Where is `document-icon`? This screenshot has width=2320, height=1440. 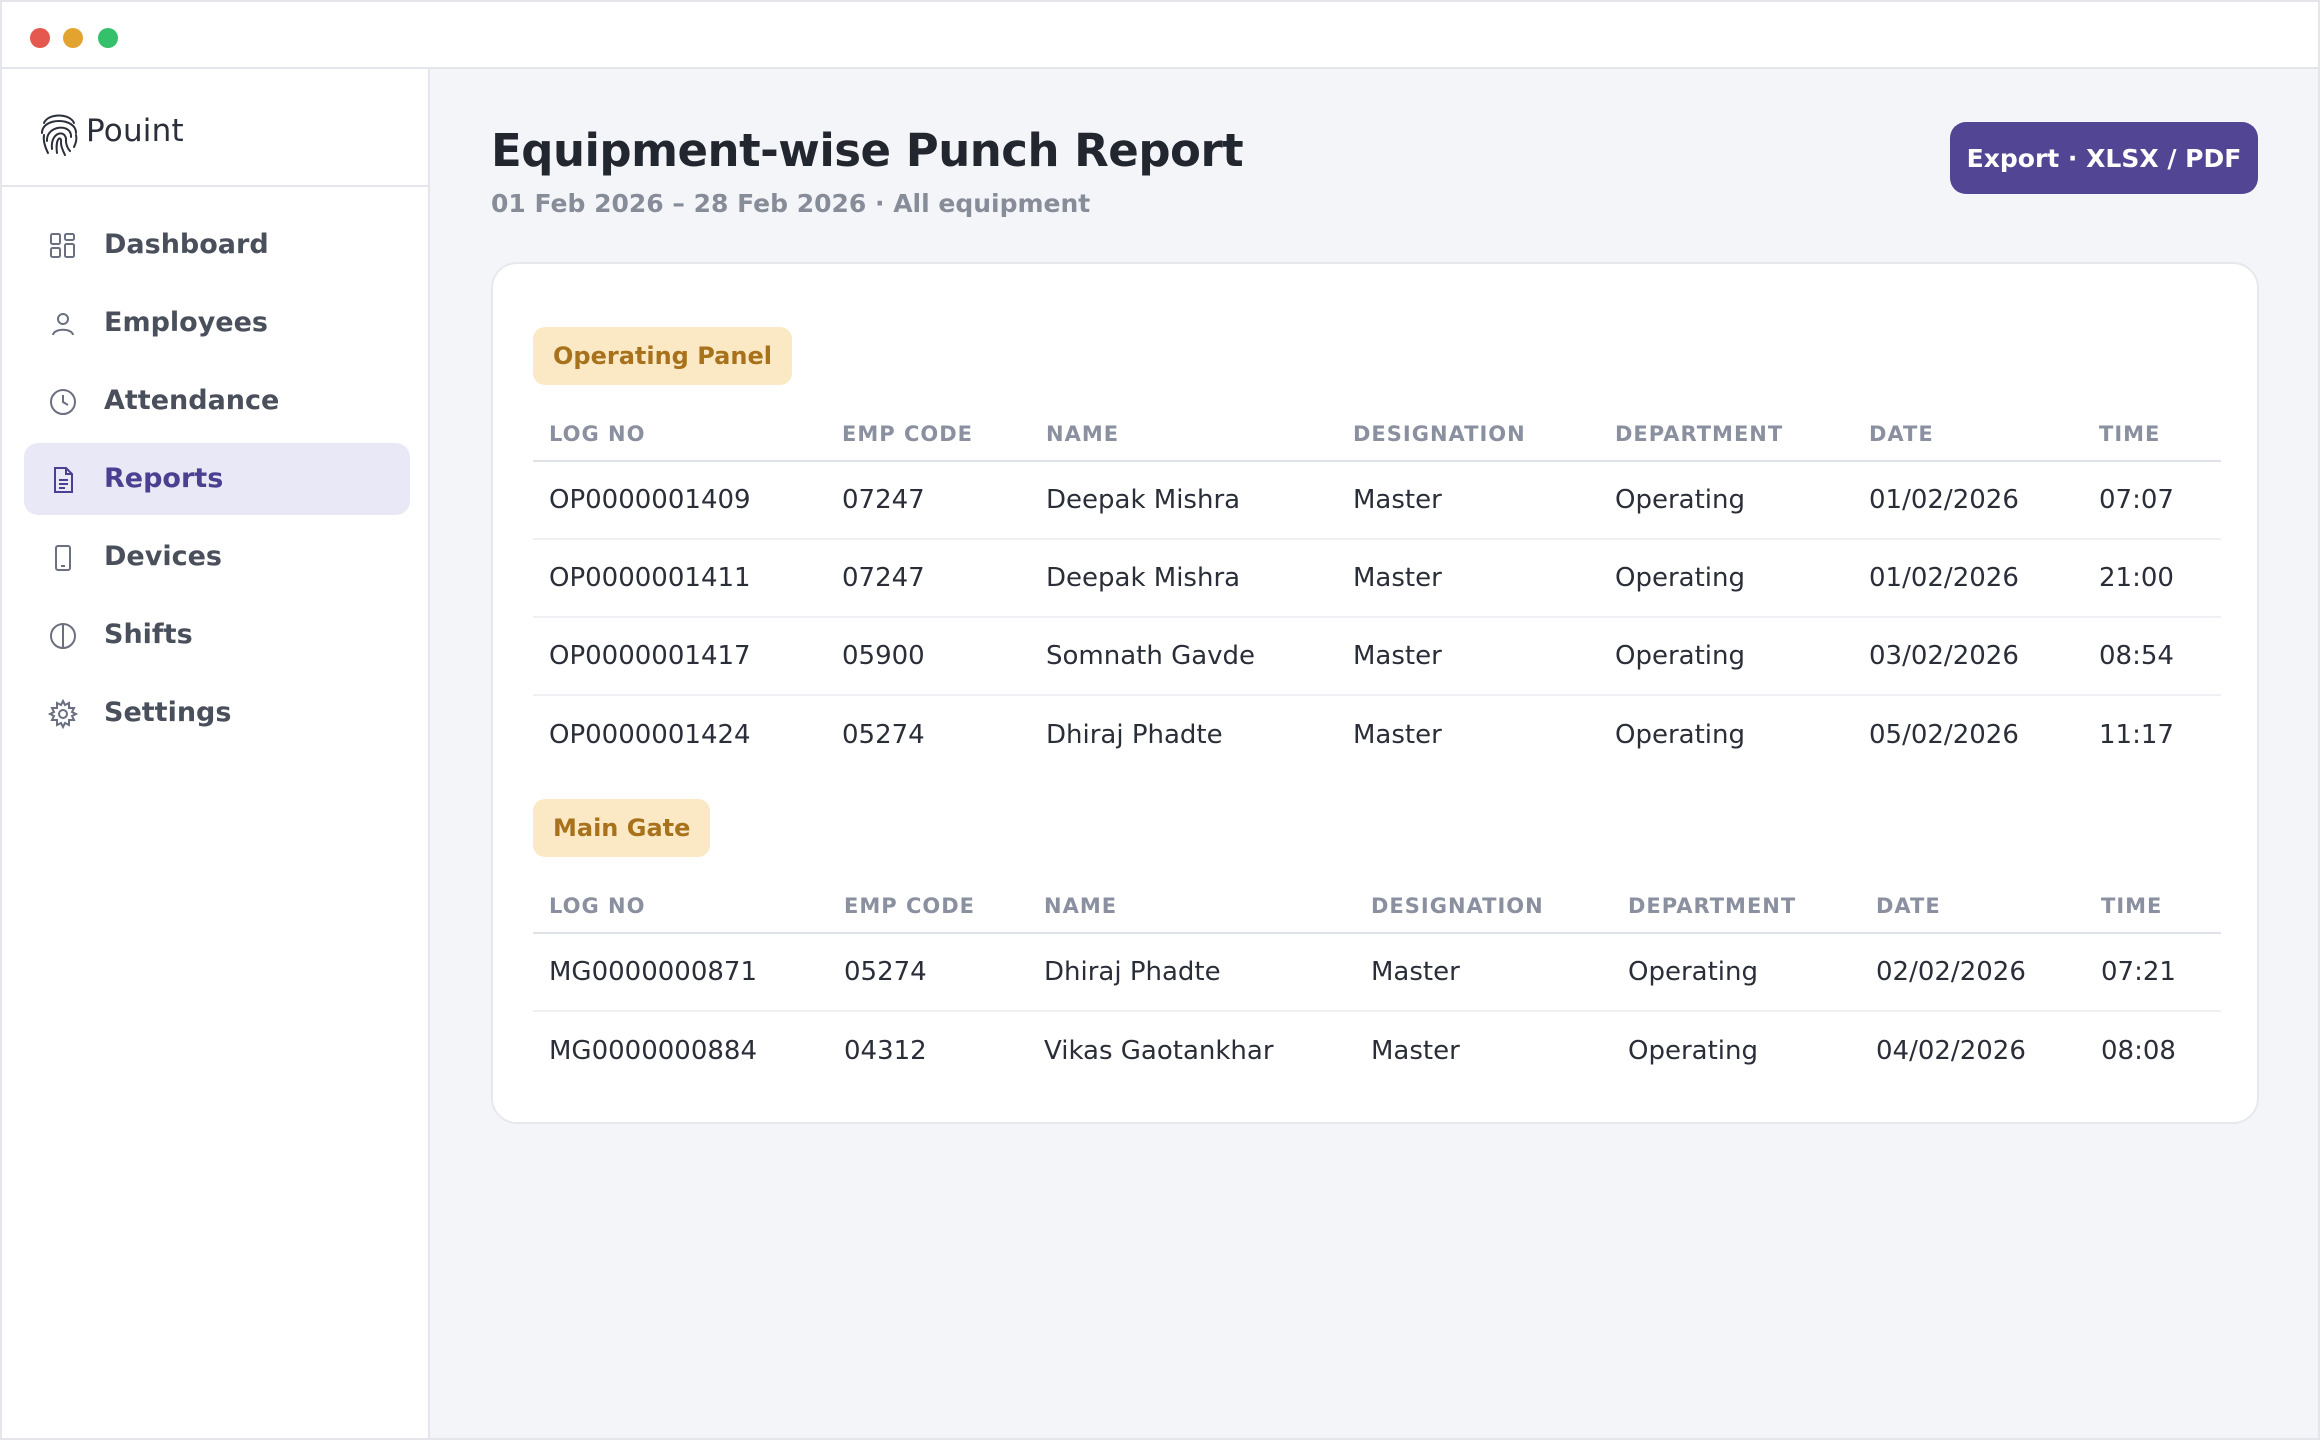 document-icon is located at coordinates (63, 480).